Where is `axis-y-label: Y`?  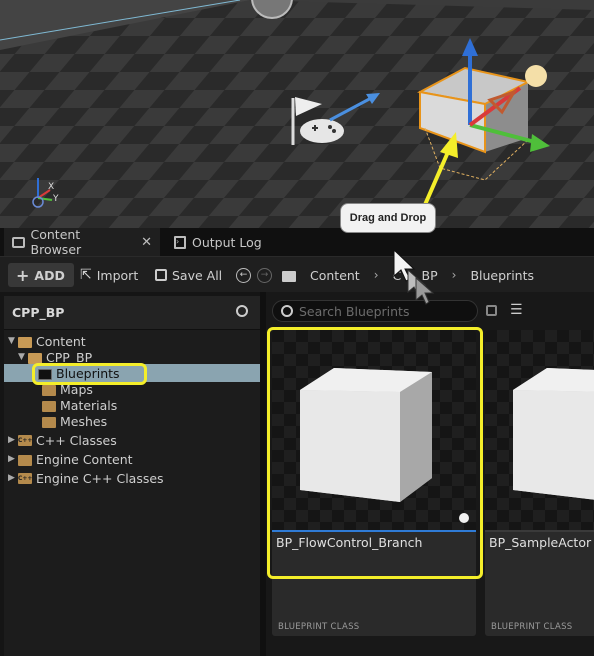 axis-y-label: Y is located at coordinates (56, 199).